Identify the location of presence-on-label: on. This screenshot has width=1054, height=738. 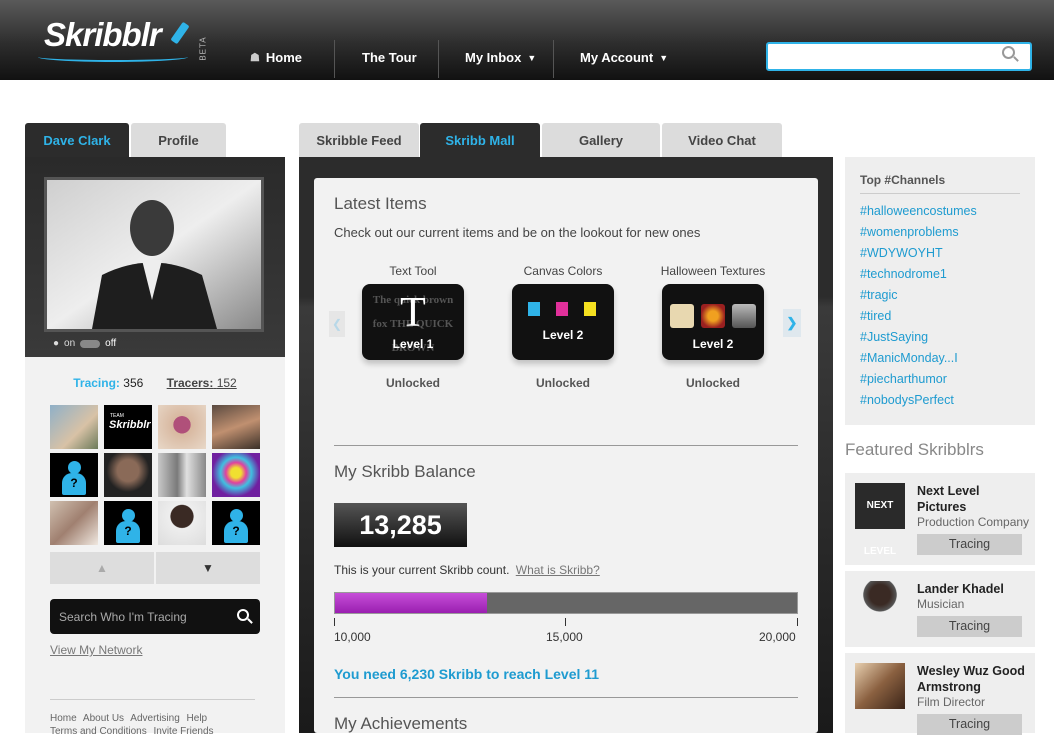
(70, 343).